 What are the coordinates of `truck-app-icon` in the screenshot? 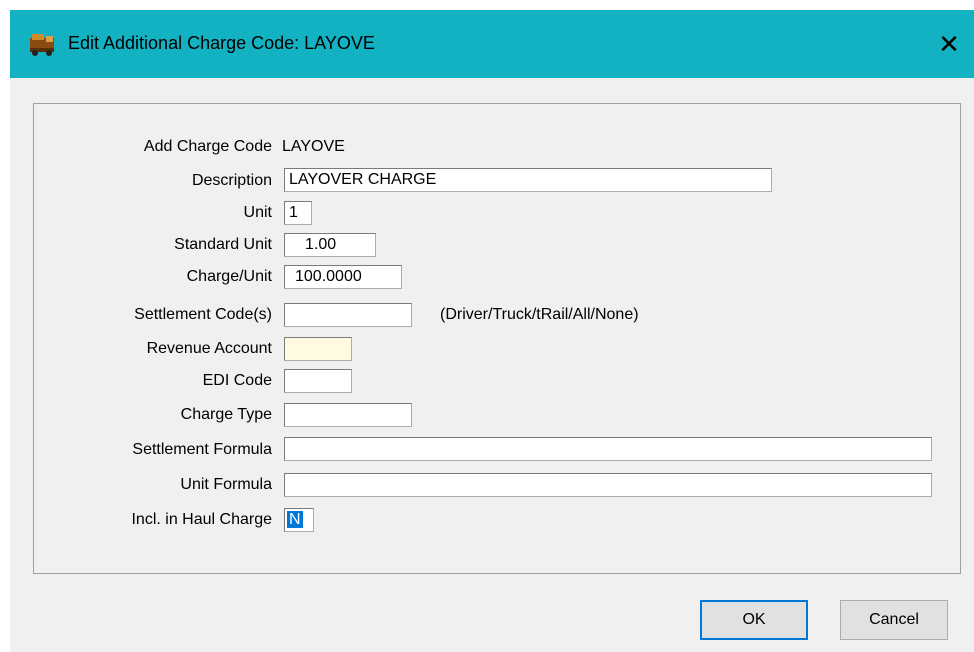 It's located at (42, 45).